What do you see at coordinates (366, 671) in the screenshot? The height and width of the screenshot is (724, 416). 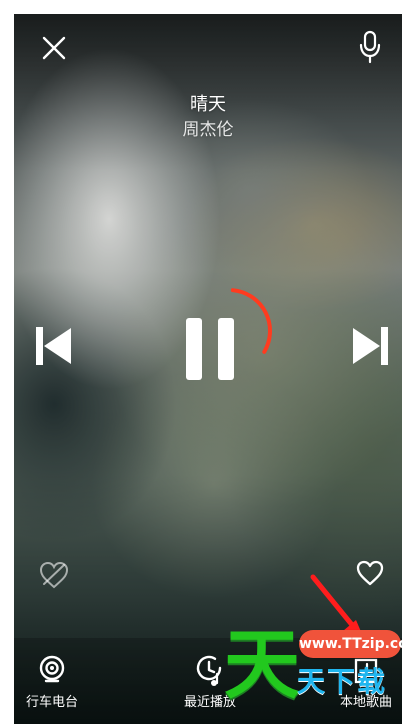 I see `local-music-icon` at bounding box center [366, 671].